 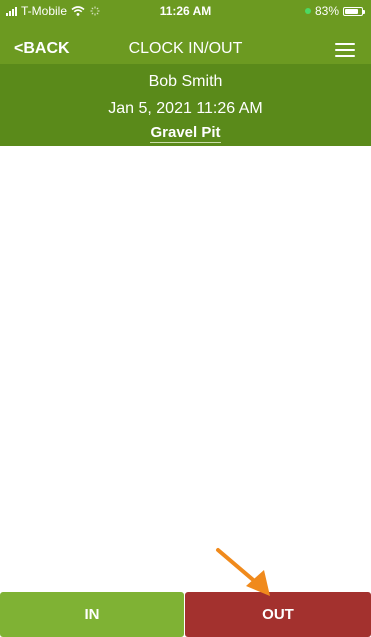 I want to click on status-right: 83%, so click(x=334, y=11).